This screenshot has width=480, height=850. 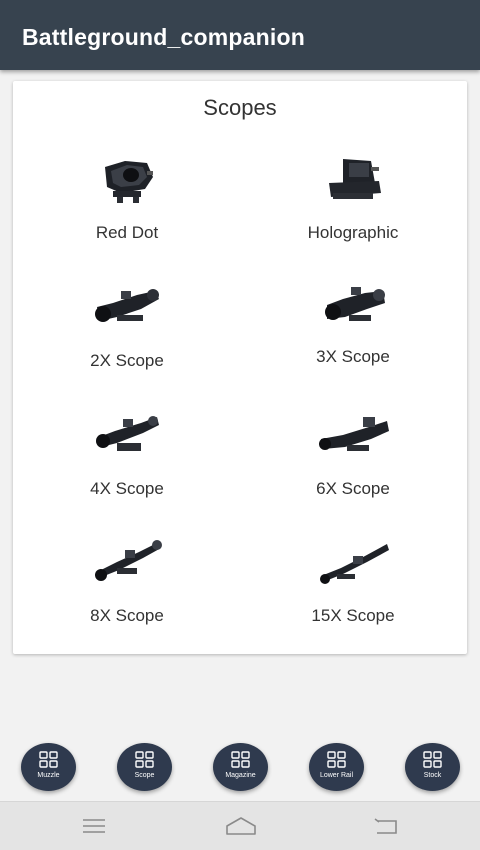 I want to click on tab-magazine: Magazine, so click(x=240, y=767).